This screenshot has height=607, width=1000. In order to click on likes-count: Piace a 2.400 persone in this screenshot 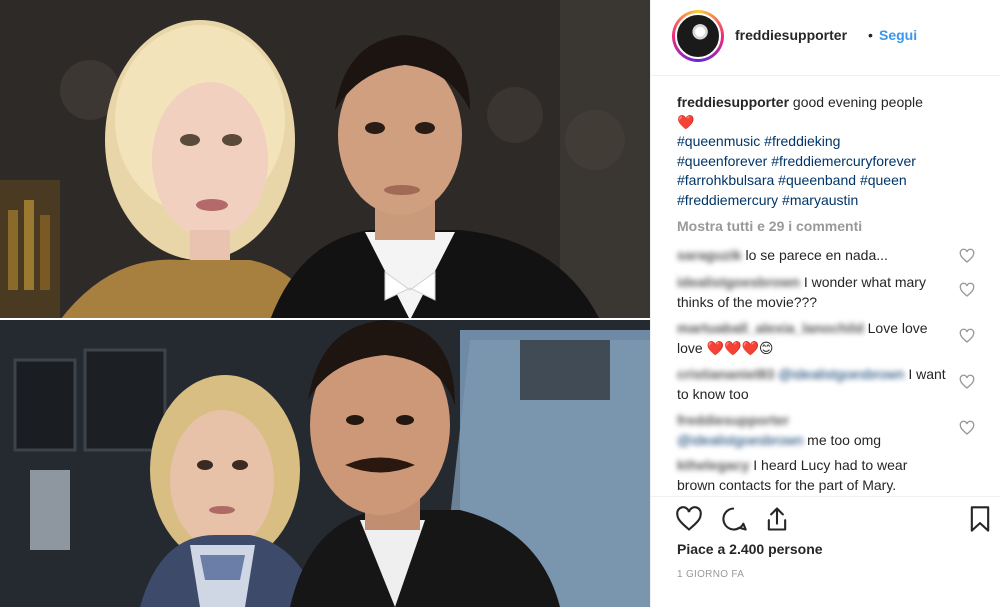, I will do `click(750, 549)`.